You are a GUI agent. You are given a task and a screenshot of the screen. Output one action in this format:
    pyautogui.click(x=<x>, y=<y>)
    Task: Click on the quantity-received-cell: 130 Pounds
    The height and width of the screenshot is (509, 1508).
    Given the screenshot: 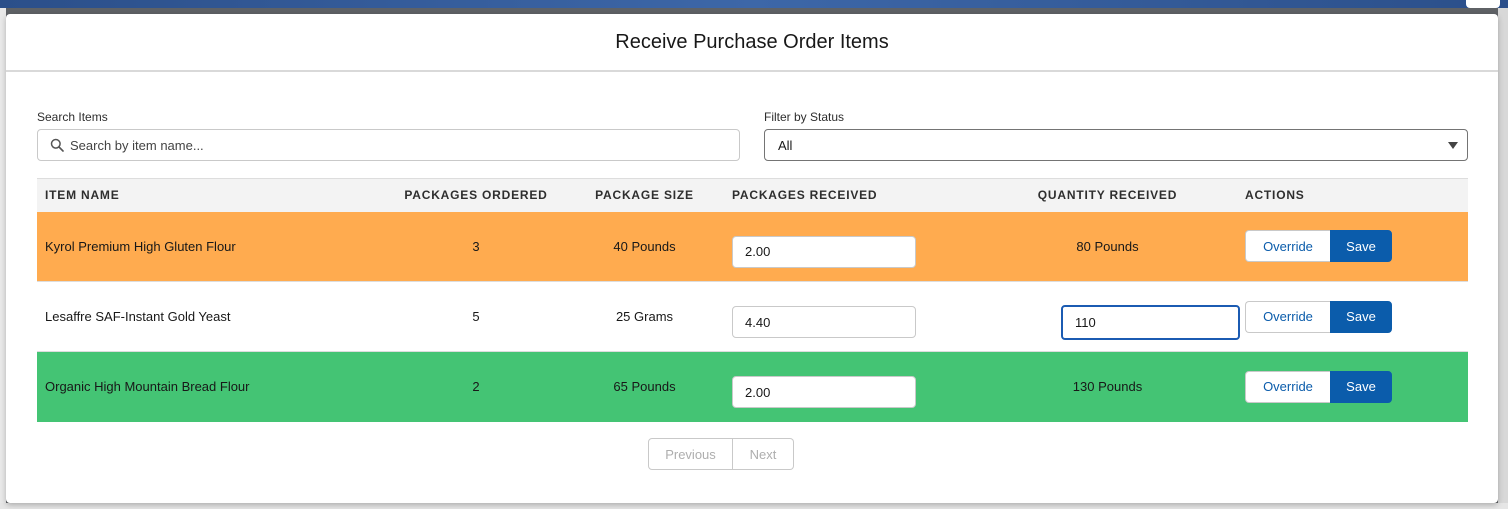 What is the action you would take?
    pyautogui.click(x=1107, y=387)
    